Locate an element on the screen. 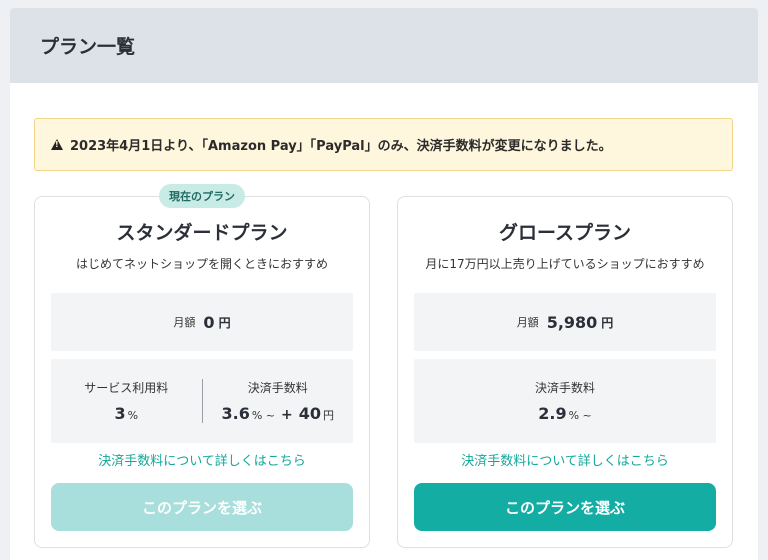  service-fee-unit: % is located at coordinates (133, 415).